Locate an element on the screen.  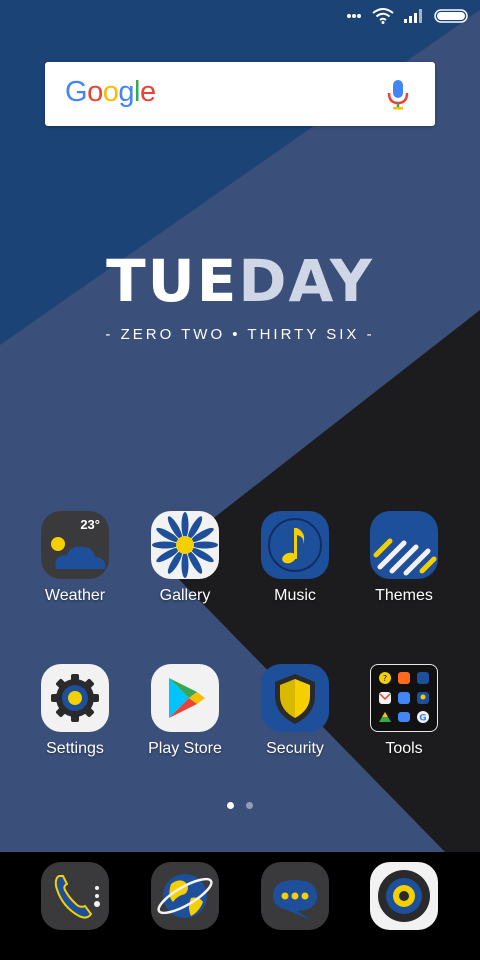
page-indicator is located at coordinates (240, 805).